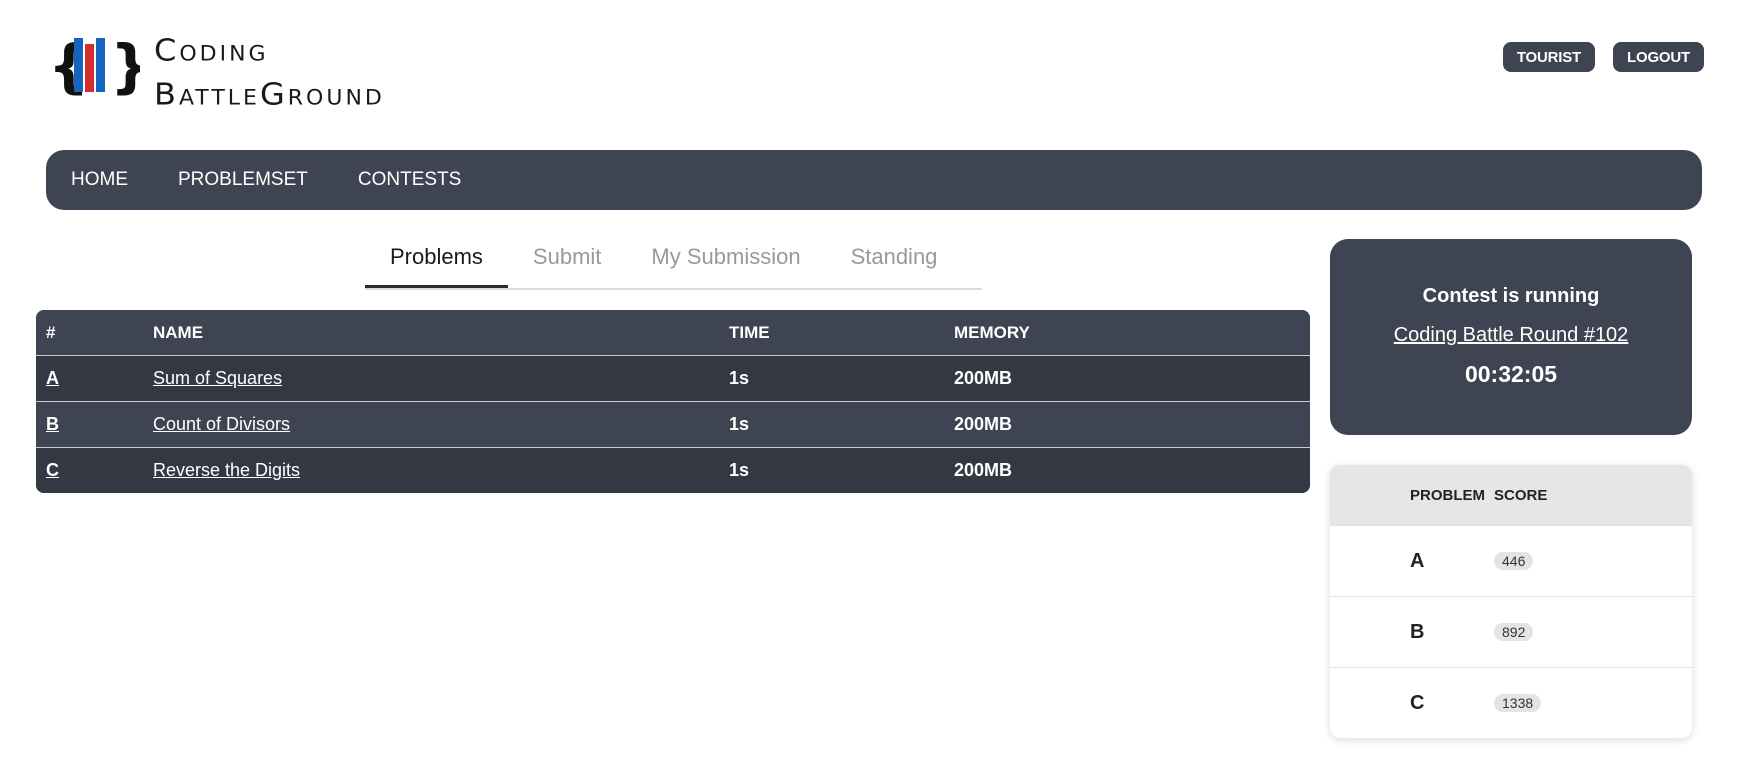  I want to click on score-problem: B, so click(1417, 631).